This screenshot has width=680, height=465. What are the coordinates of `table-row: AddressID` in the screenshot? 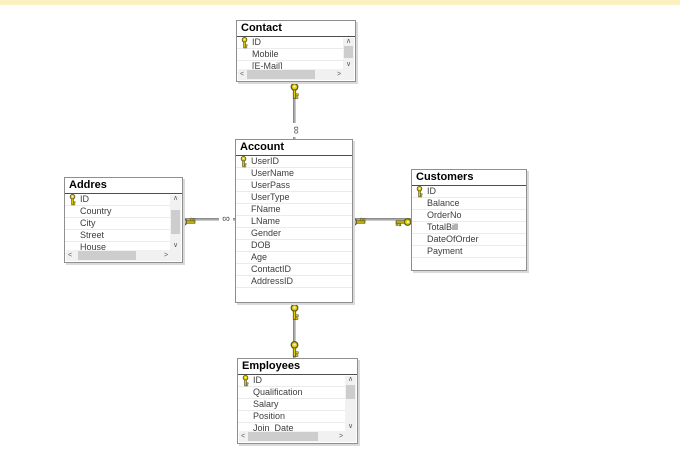 It's located at (294, 282).